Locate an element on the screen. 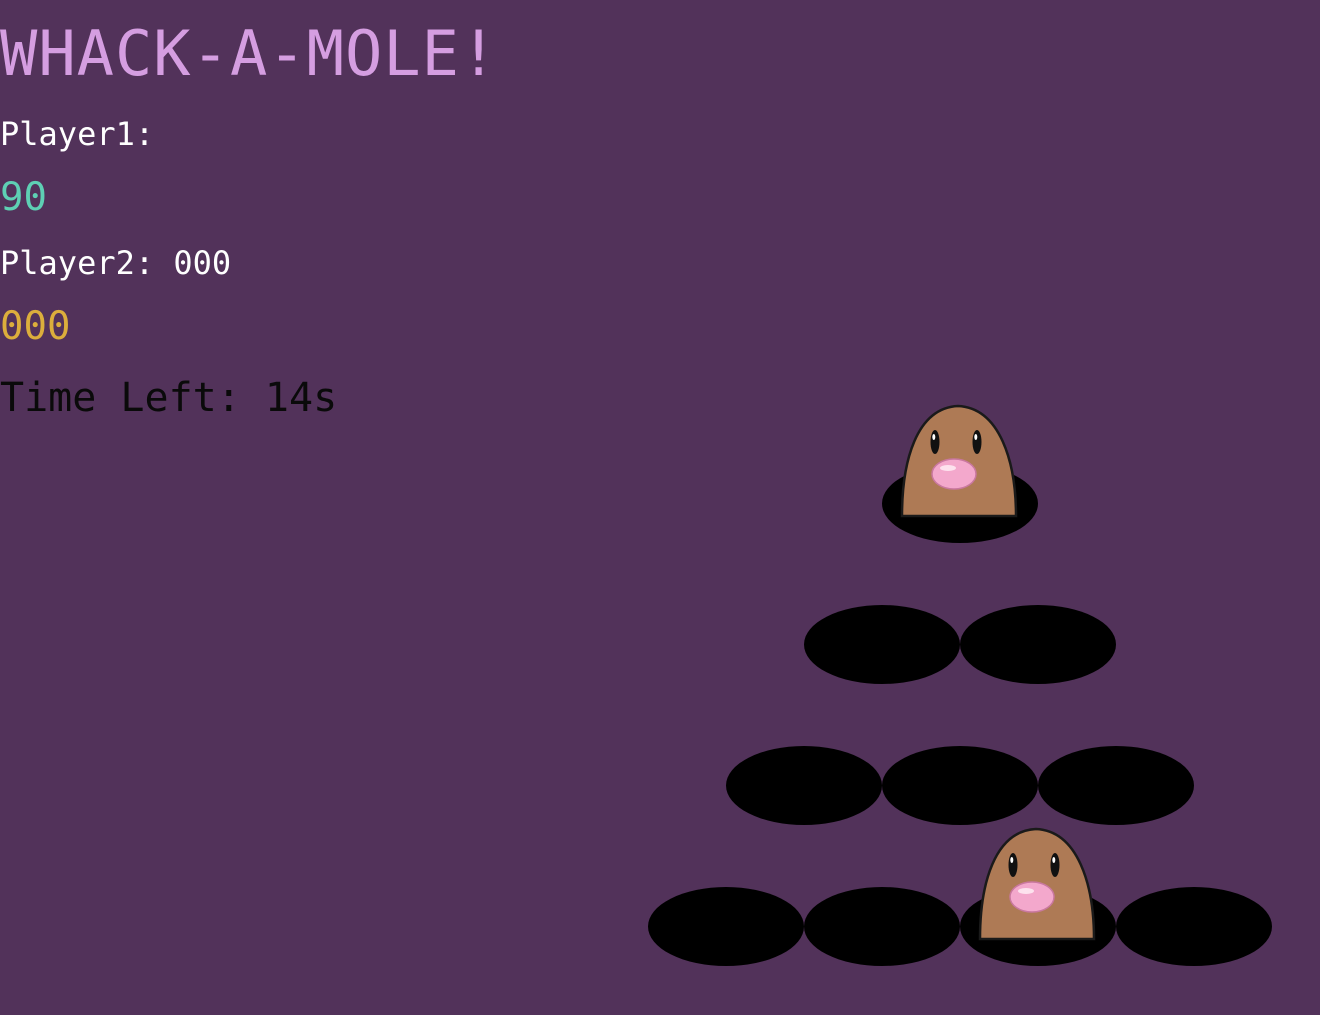  hole-r3-c3 is located at coordinates (1116, 785).